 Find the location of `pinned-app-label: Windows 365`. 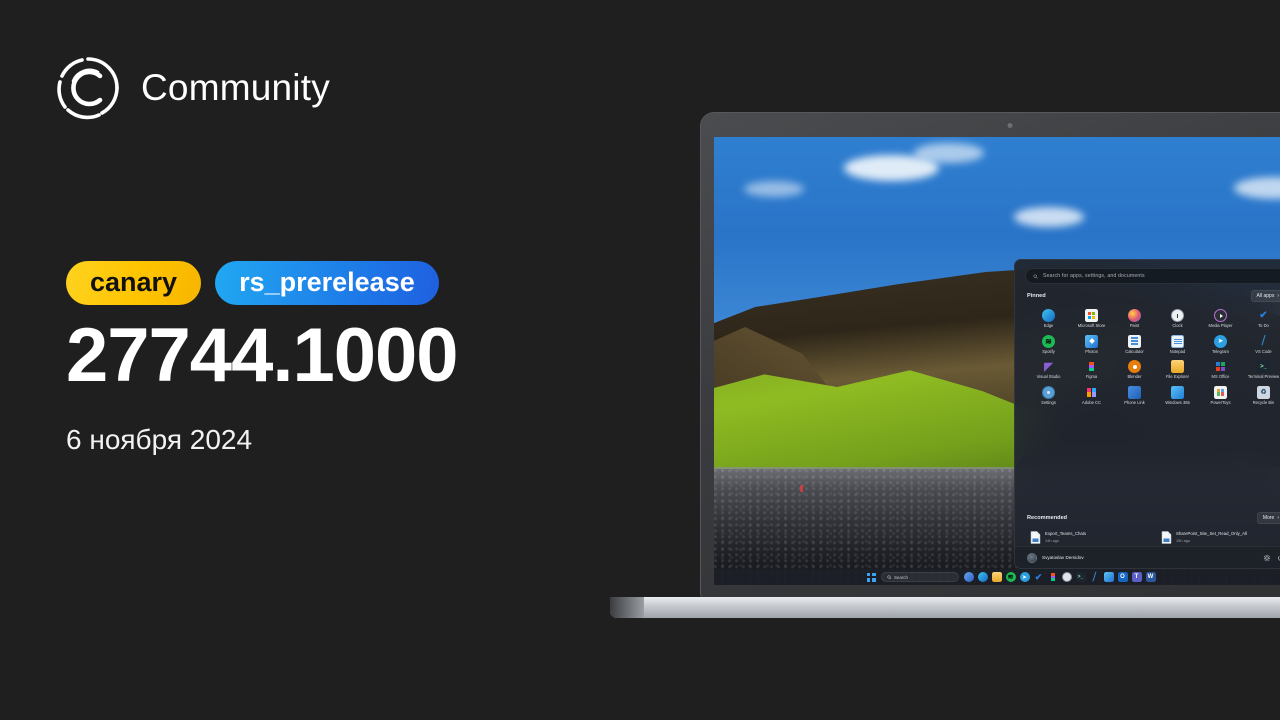

pinned-app-label: Windows 365 is located at coordinates (1177, 402).